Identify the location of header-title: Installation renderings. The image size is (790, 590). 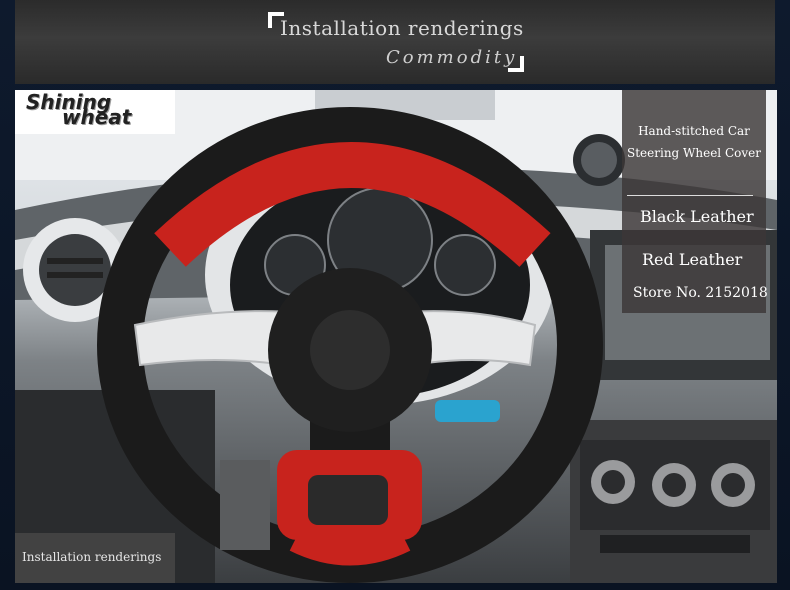
(402, 28).